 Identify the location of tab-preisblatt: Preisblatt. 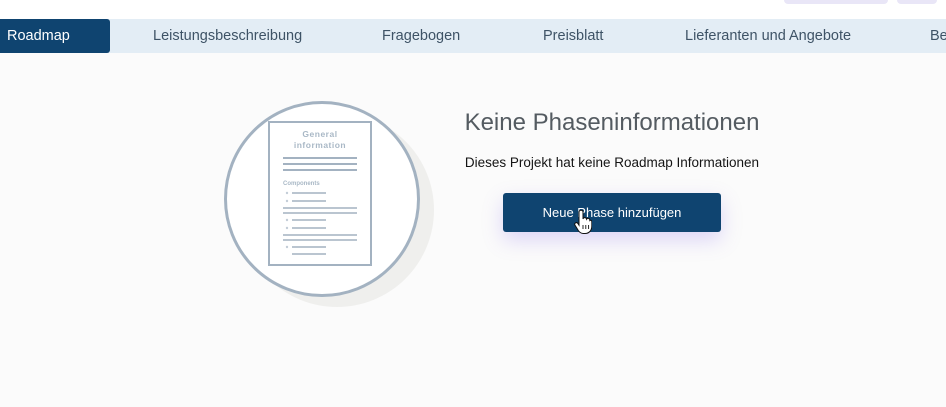
(573, 36).